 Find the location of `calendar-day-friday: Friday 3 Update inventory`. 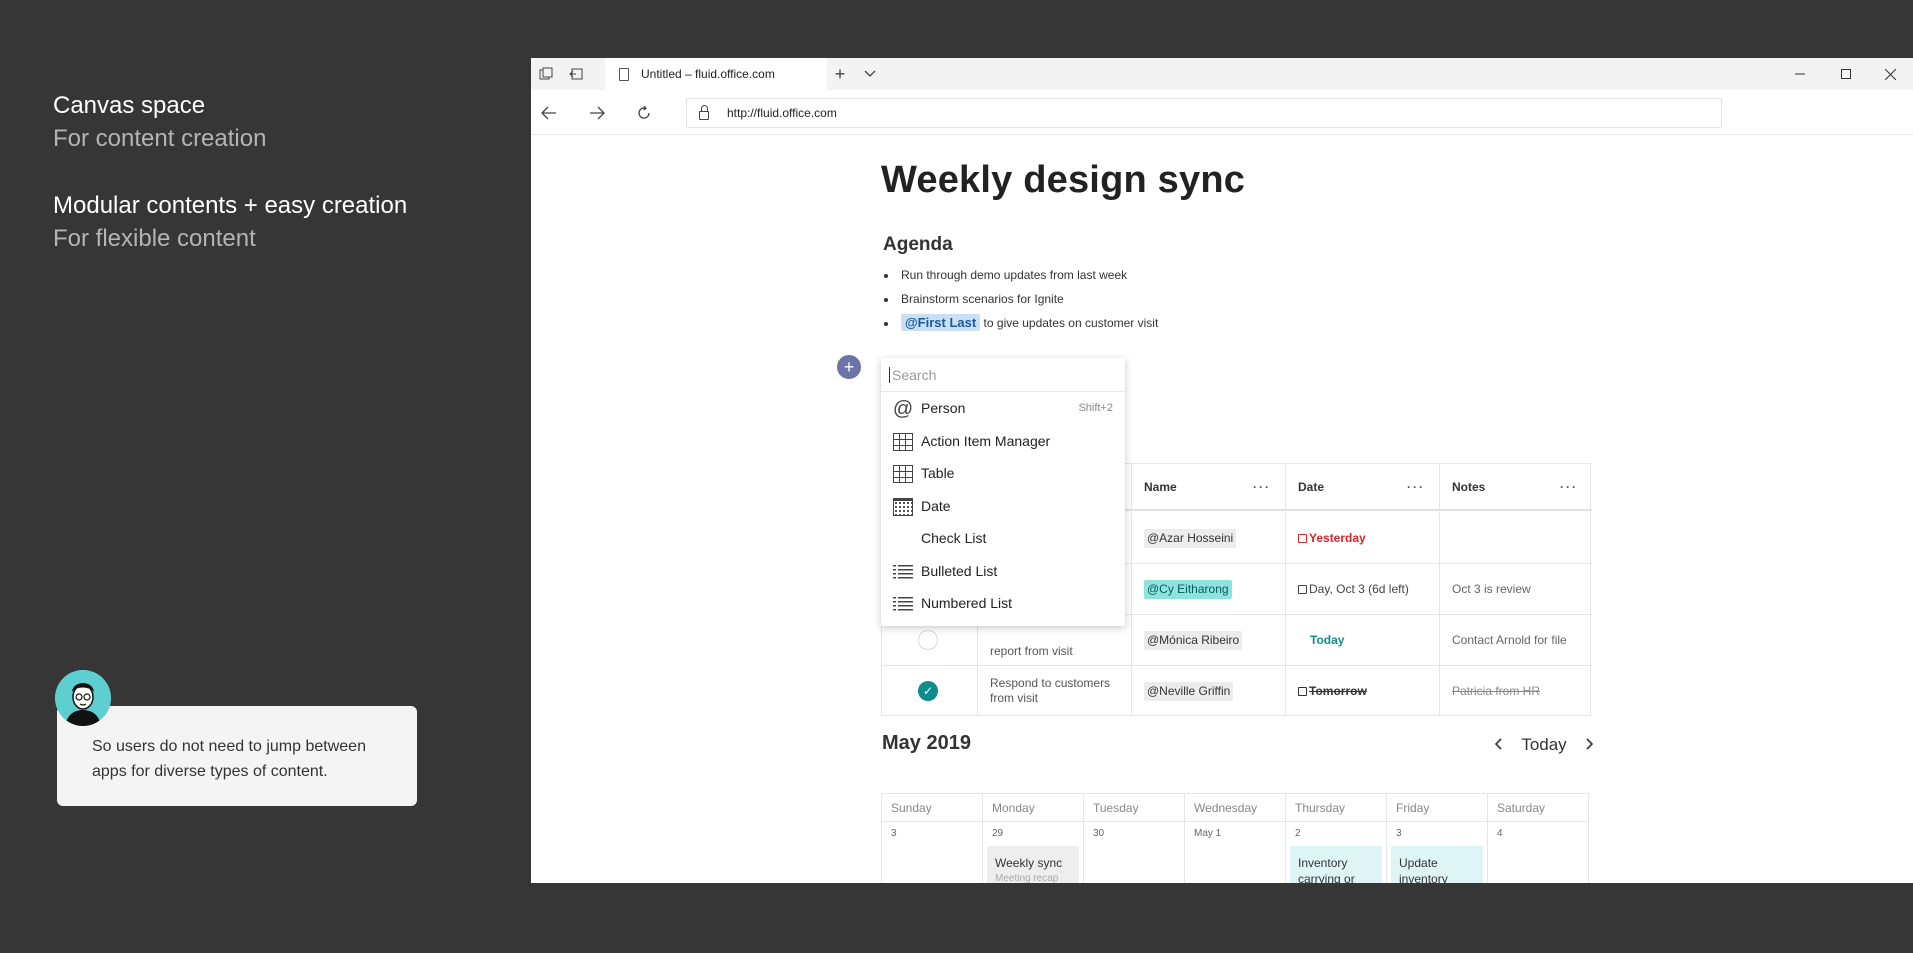

calendar-day-friday: Friday 3 Update inventory is located at coordinates (1437, 838).